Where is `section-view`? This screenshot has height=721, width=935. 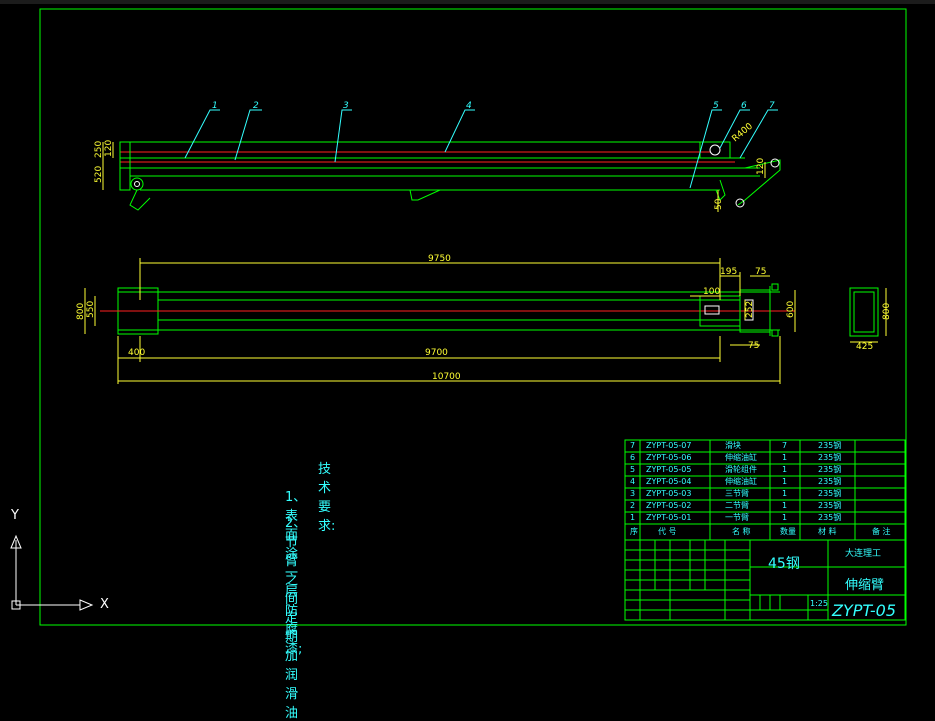
section-view is located at coordinates (868, 315).